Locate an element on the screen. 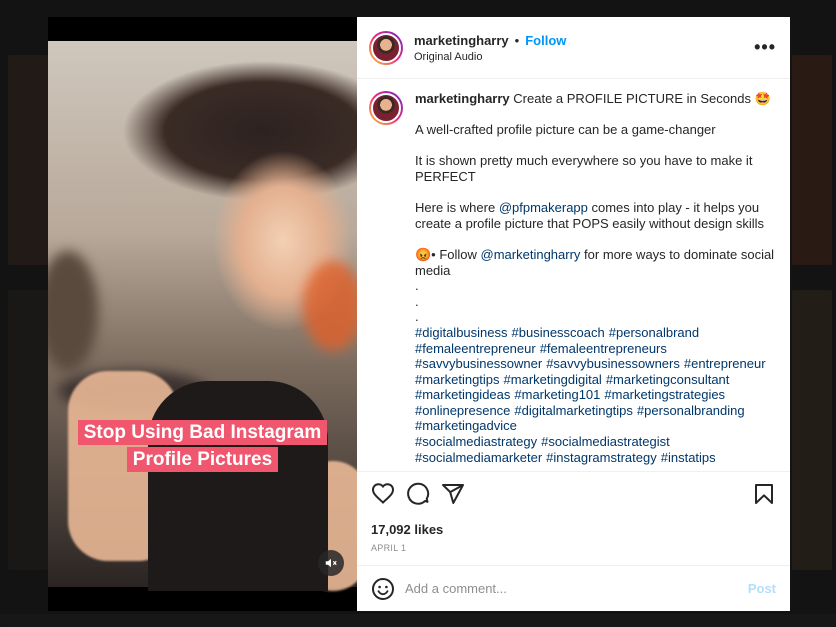 The width and height of the screenshot is (836, 627). muted-speaker-icon is located at coordinates (331, 563).